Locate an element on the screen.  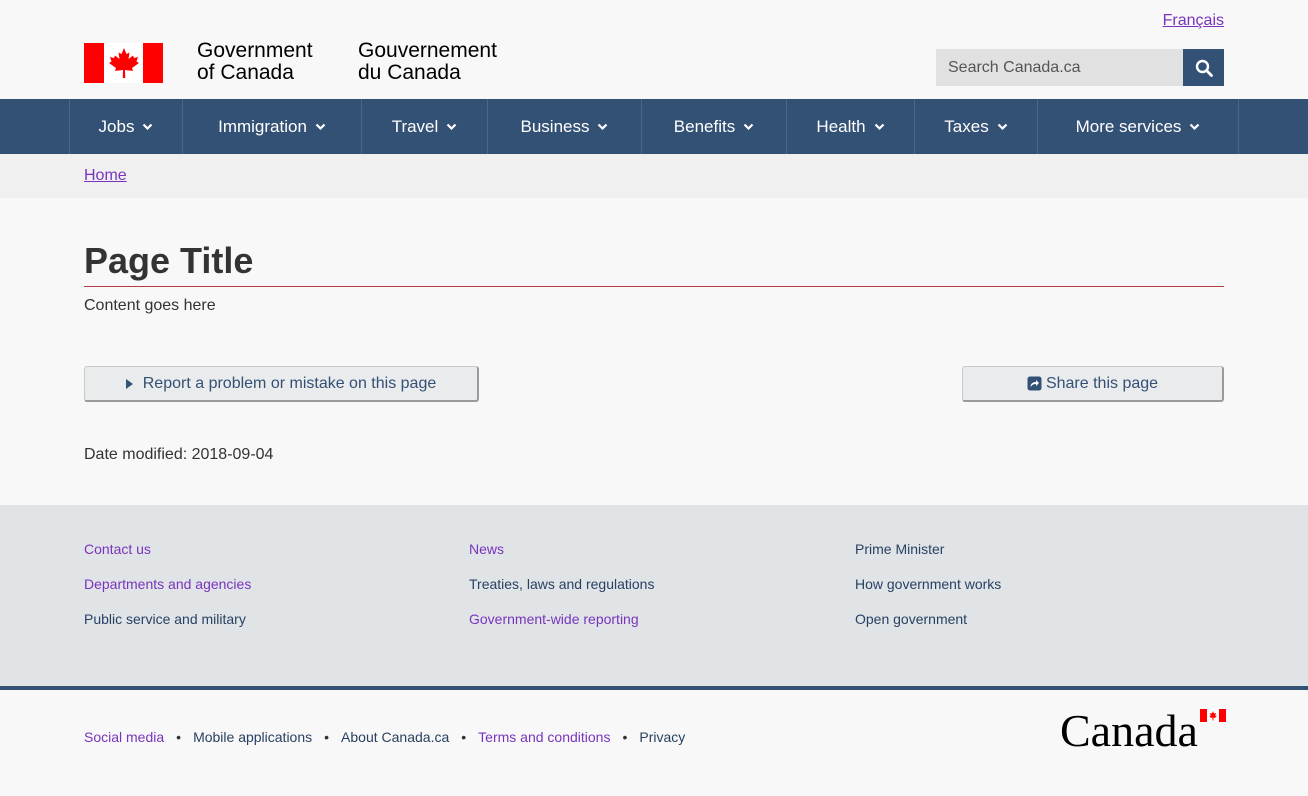
footer-link-treaties: Treaties, laws and regulations is located at coordinates (561, 593).